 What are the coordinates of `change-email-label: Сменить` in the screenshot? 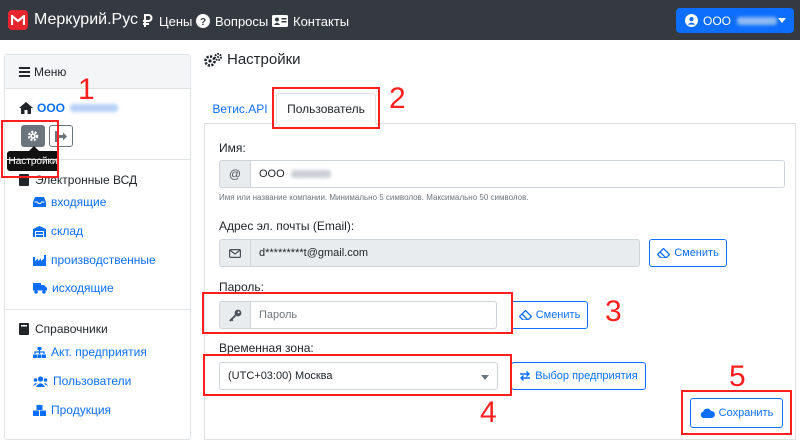 It's located at (696, 253).